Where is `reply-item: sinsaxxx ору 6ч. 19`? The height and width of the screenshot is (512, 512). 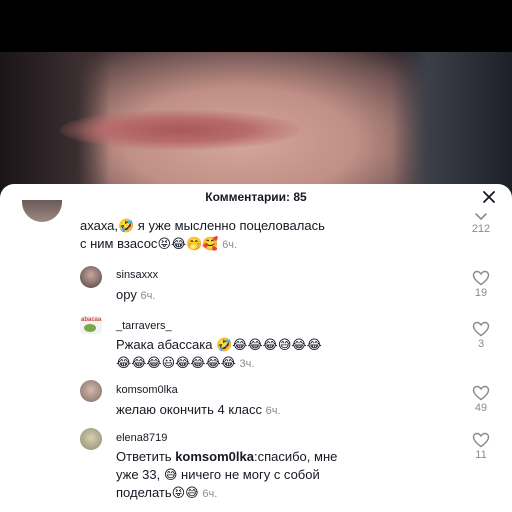
reply-item: sinsaxxx ору 6ч. 19 is located at coordinates (256, 286).